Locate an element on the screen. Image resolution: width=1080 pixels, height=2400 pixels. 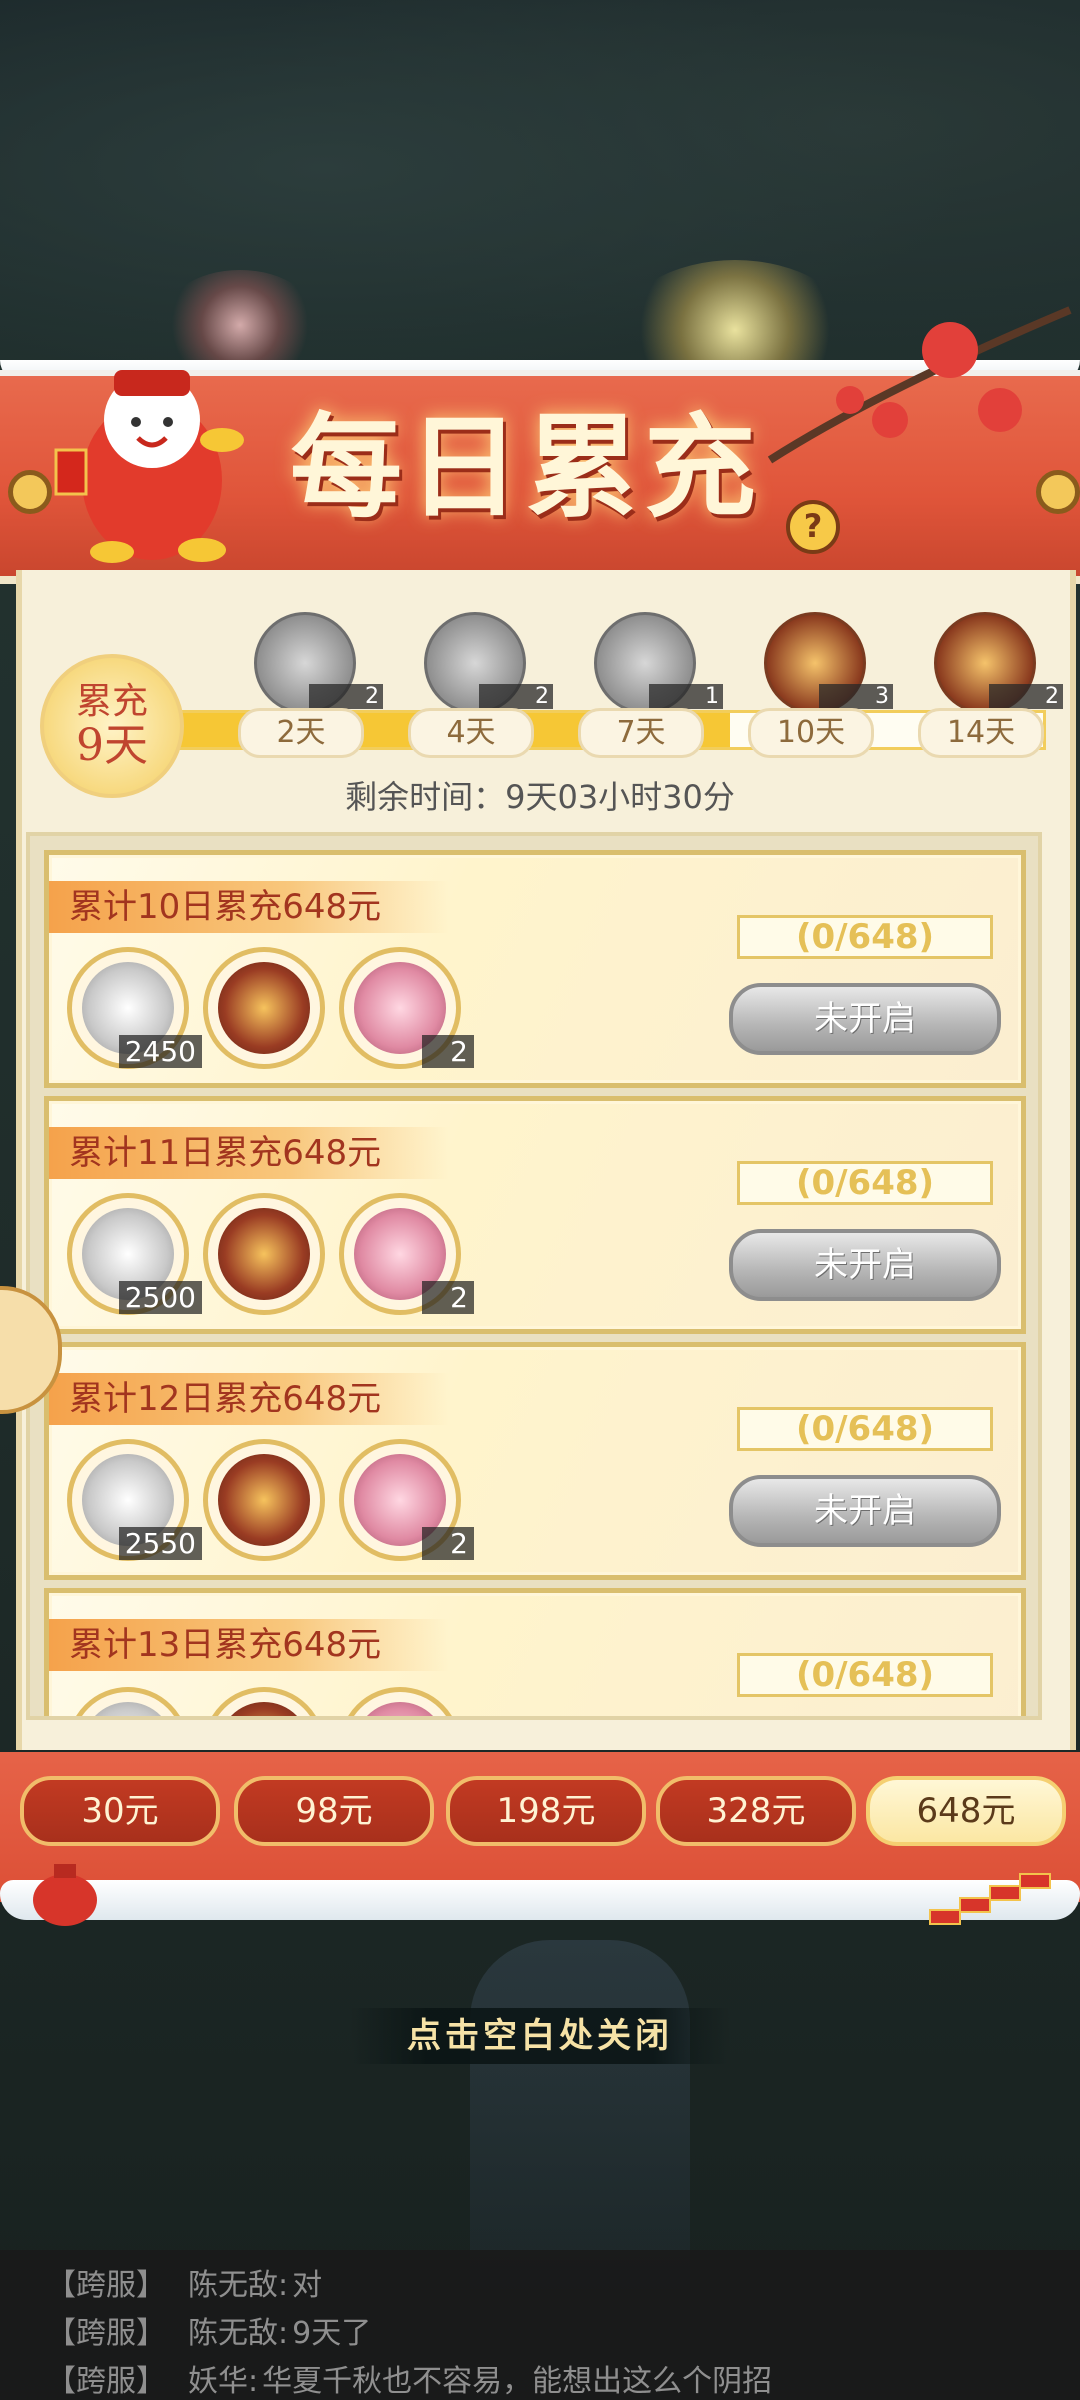
task-card: 累计10日累充648元 2450 2 (0/648) 未开启 is located at coordinates (535, 969).